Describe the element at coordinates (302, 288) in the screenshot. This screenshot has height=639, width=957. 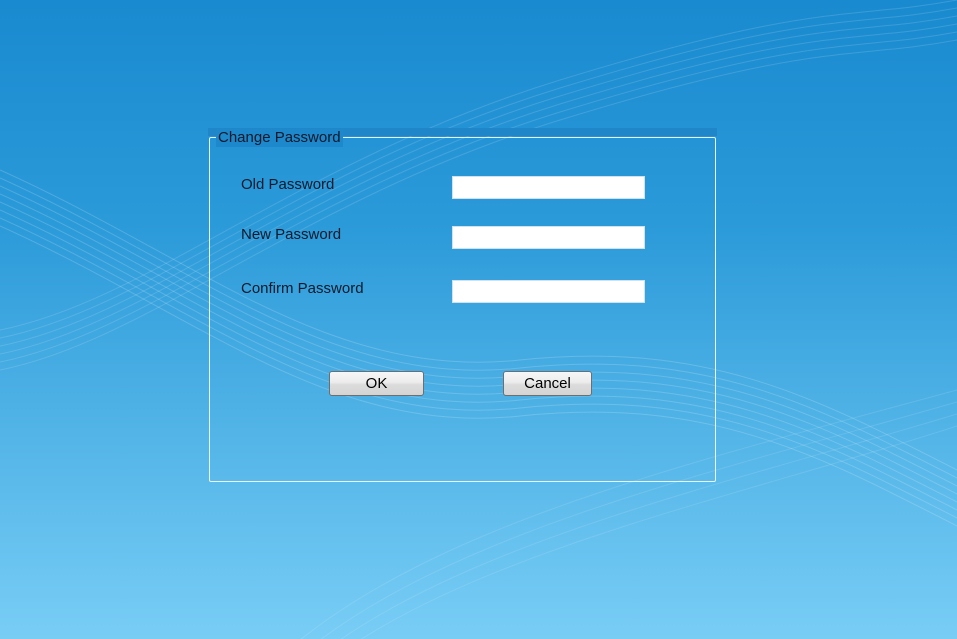
I see `confirm-password-label: Confirm Password` at that location.